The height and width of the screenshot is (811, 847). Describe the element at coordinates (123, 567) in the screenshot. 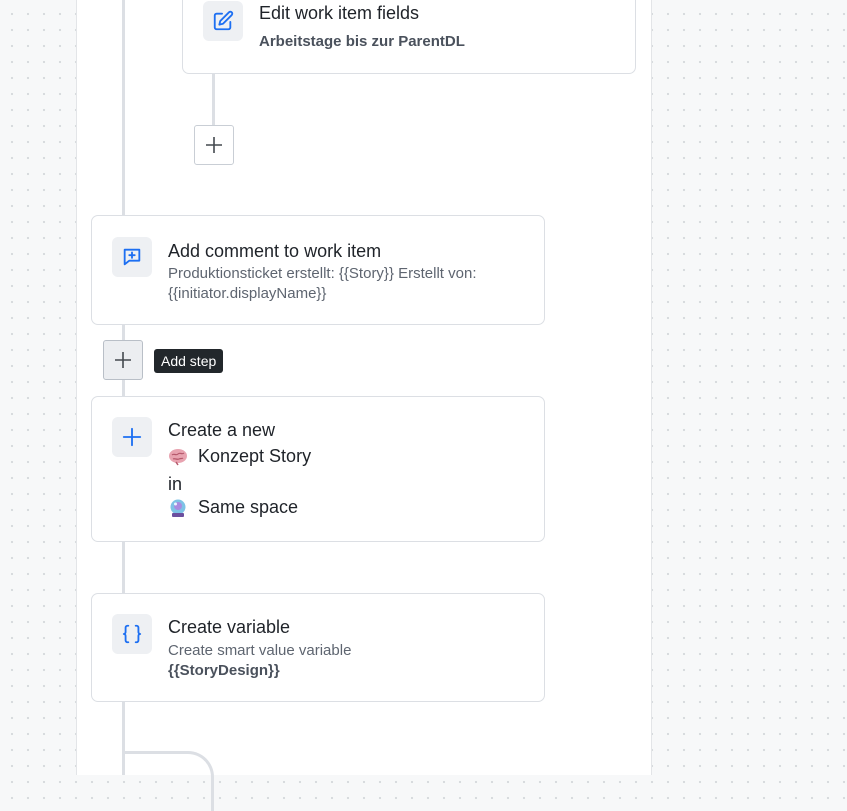

I see `connector-line-main-lower` at that location.